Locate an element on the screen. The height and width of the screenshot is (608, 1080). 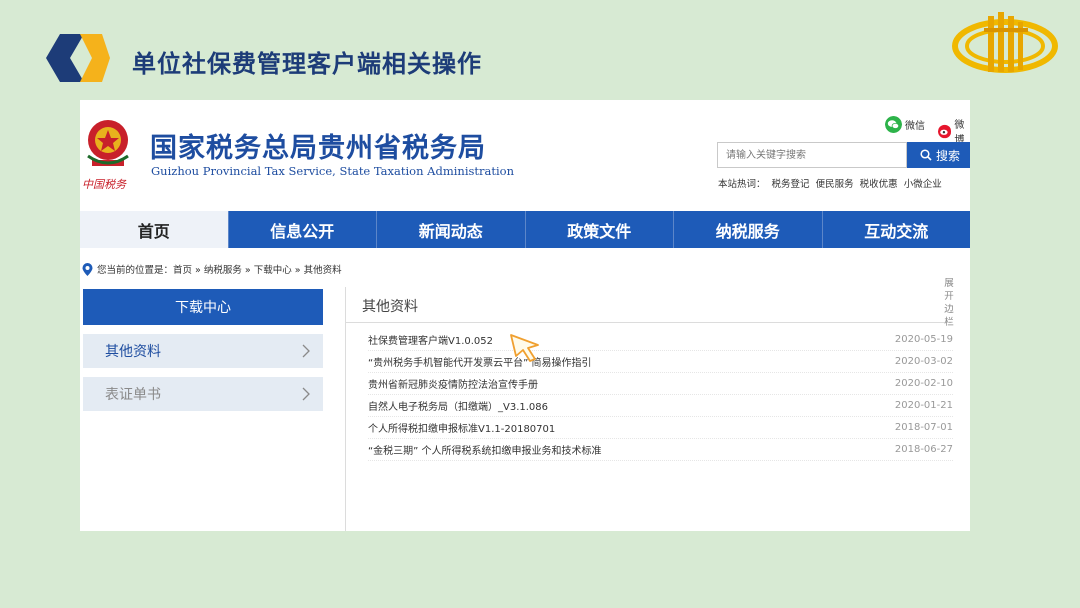
nav-home: 首页 is located at coordinates (154, 229).